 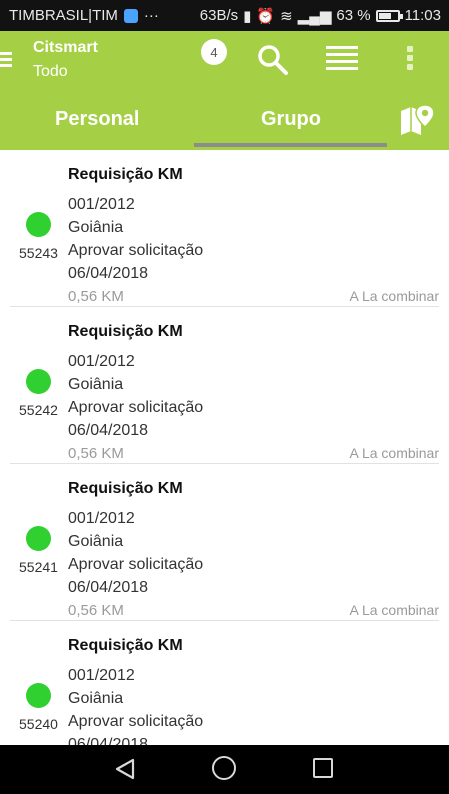 What do you see at coordinates (286, 16) in the screenshot?
I see `wifi-icon: ≋` at bounding box center [286, 16].